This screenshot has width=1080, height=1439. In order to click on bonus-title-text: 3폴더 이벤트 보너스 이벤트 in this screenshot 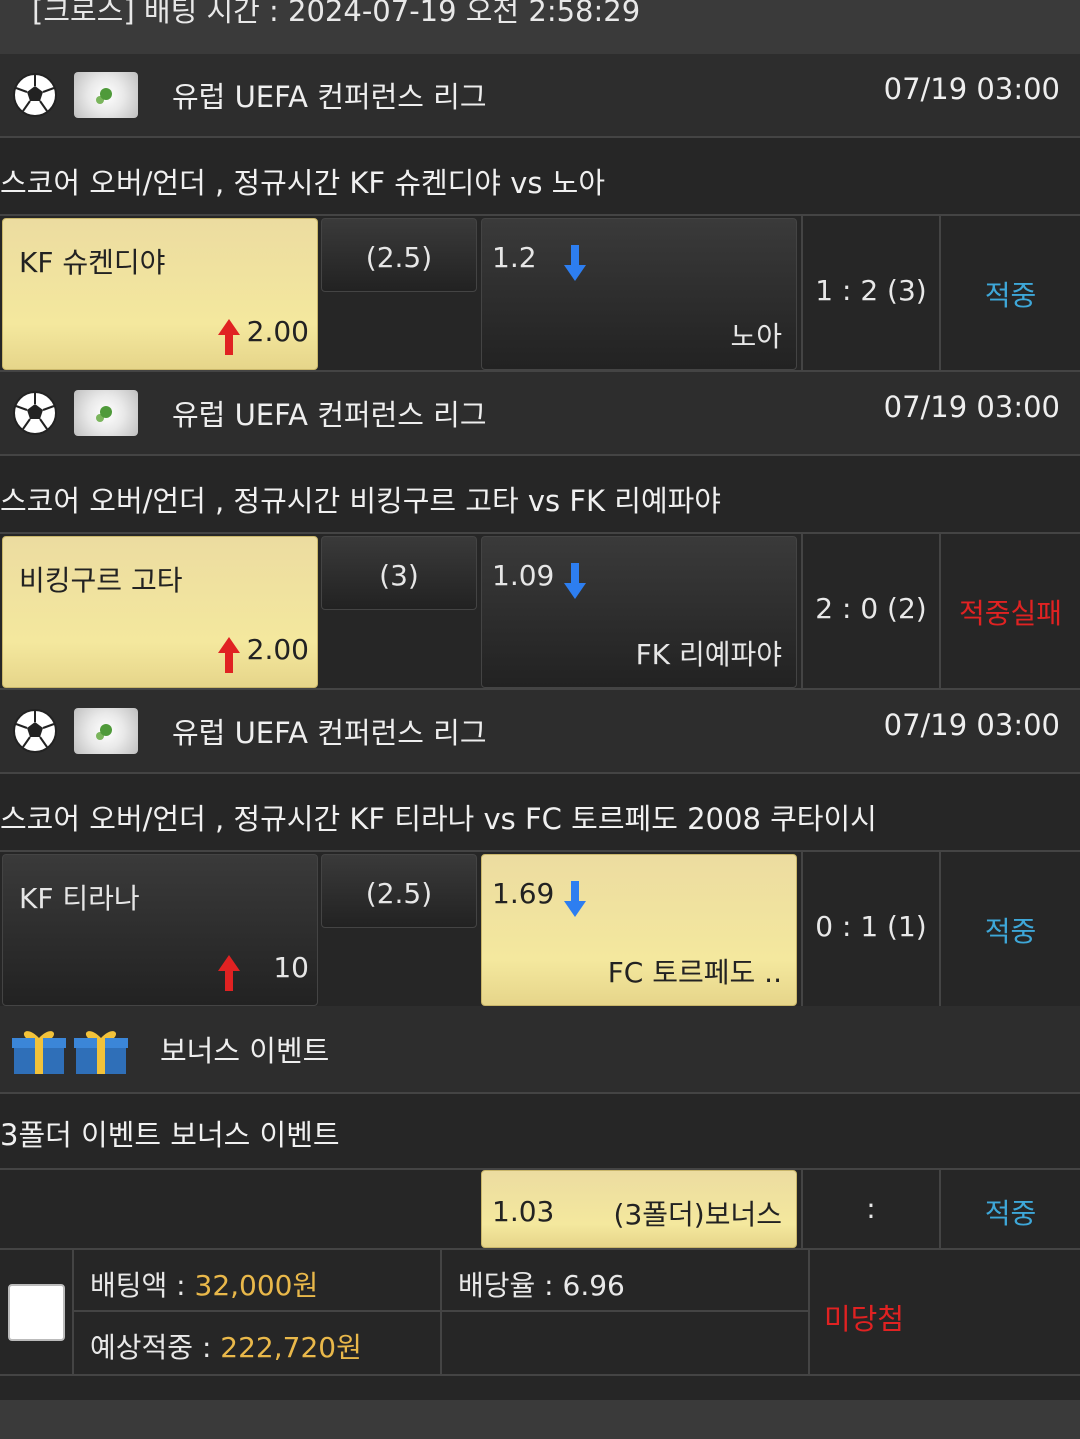, I will do `click(170, 1135)`.